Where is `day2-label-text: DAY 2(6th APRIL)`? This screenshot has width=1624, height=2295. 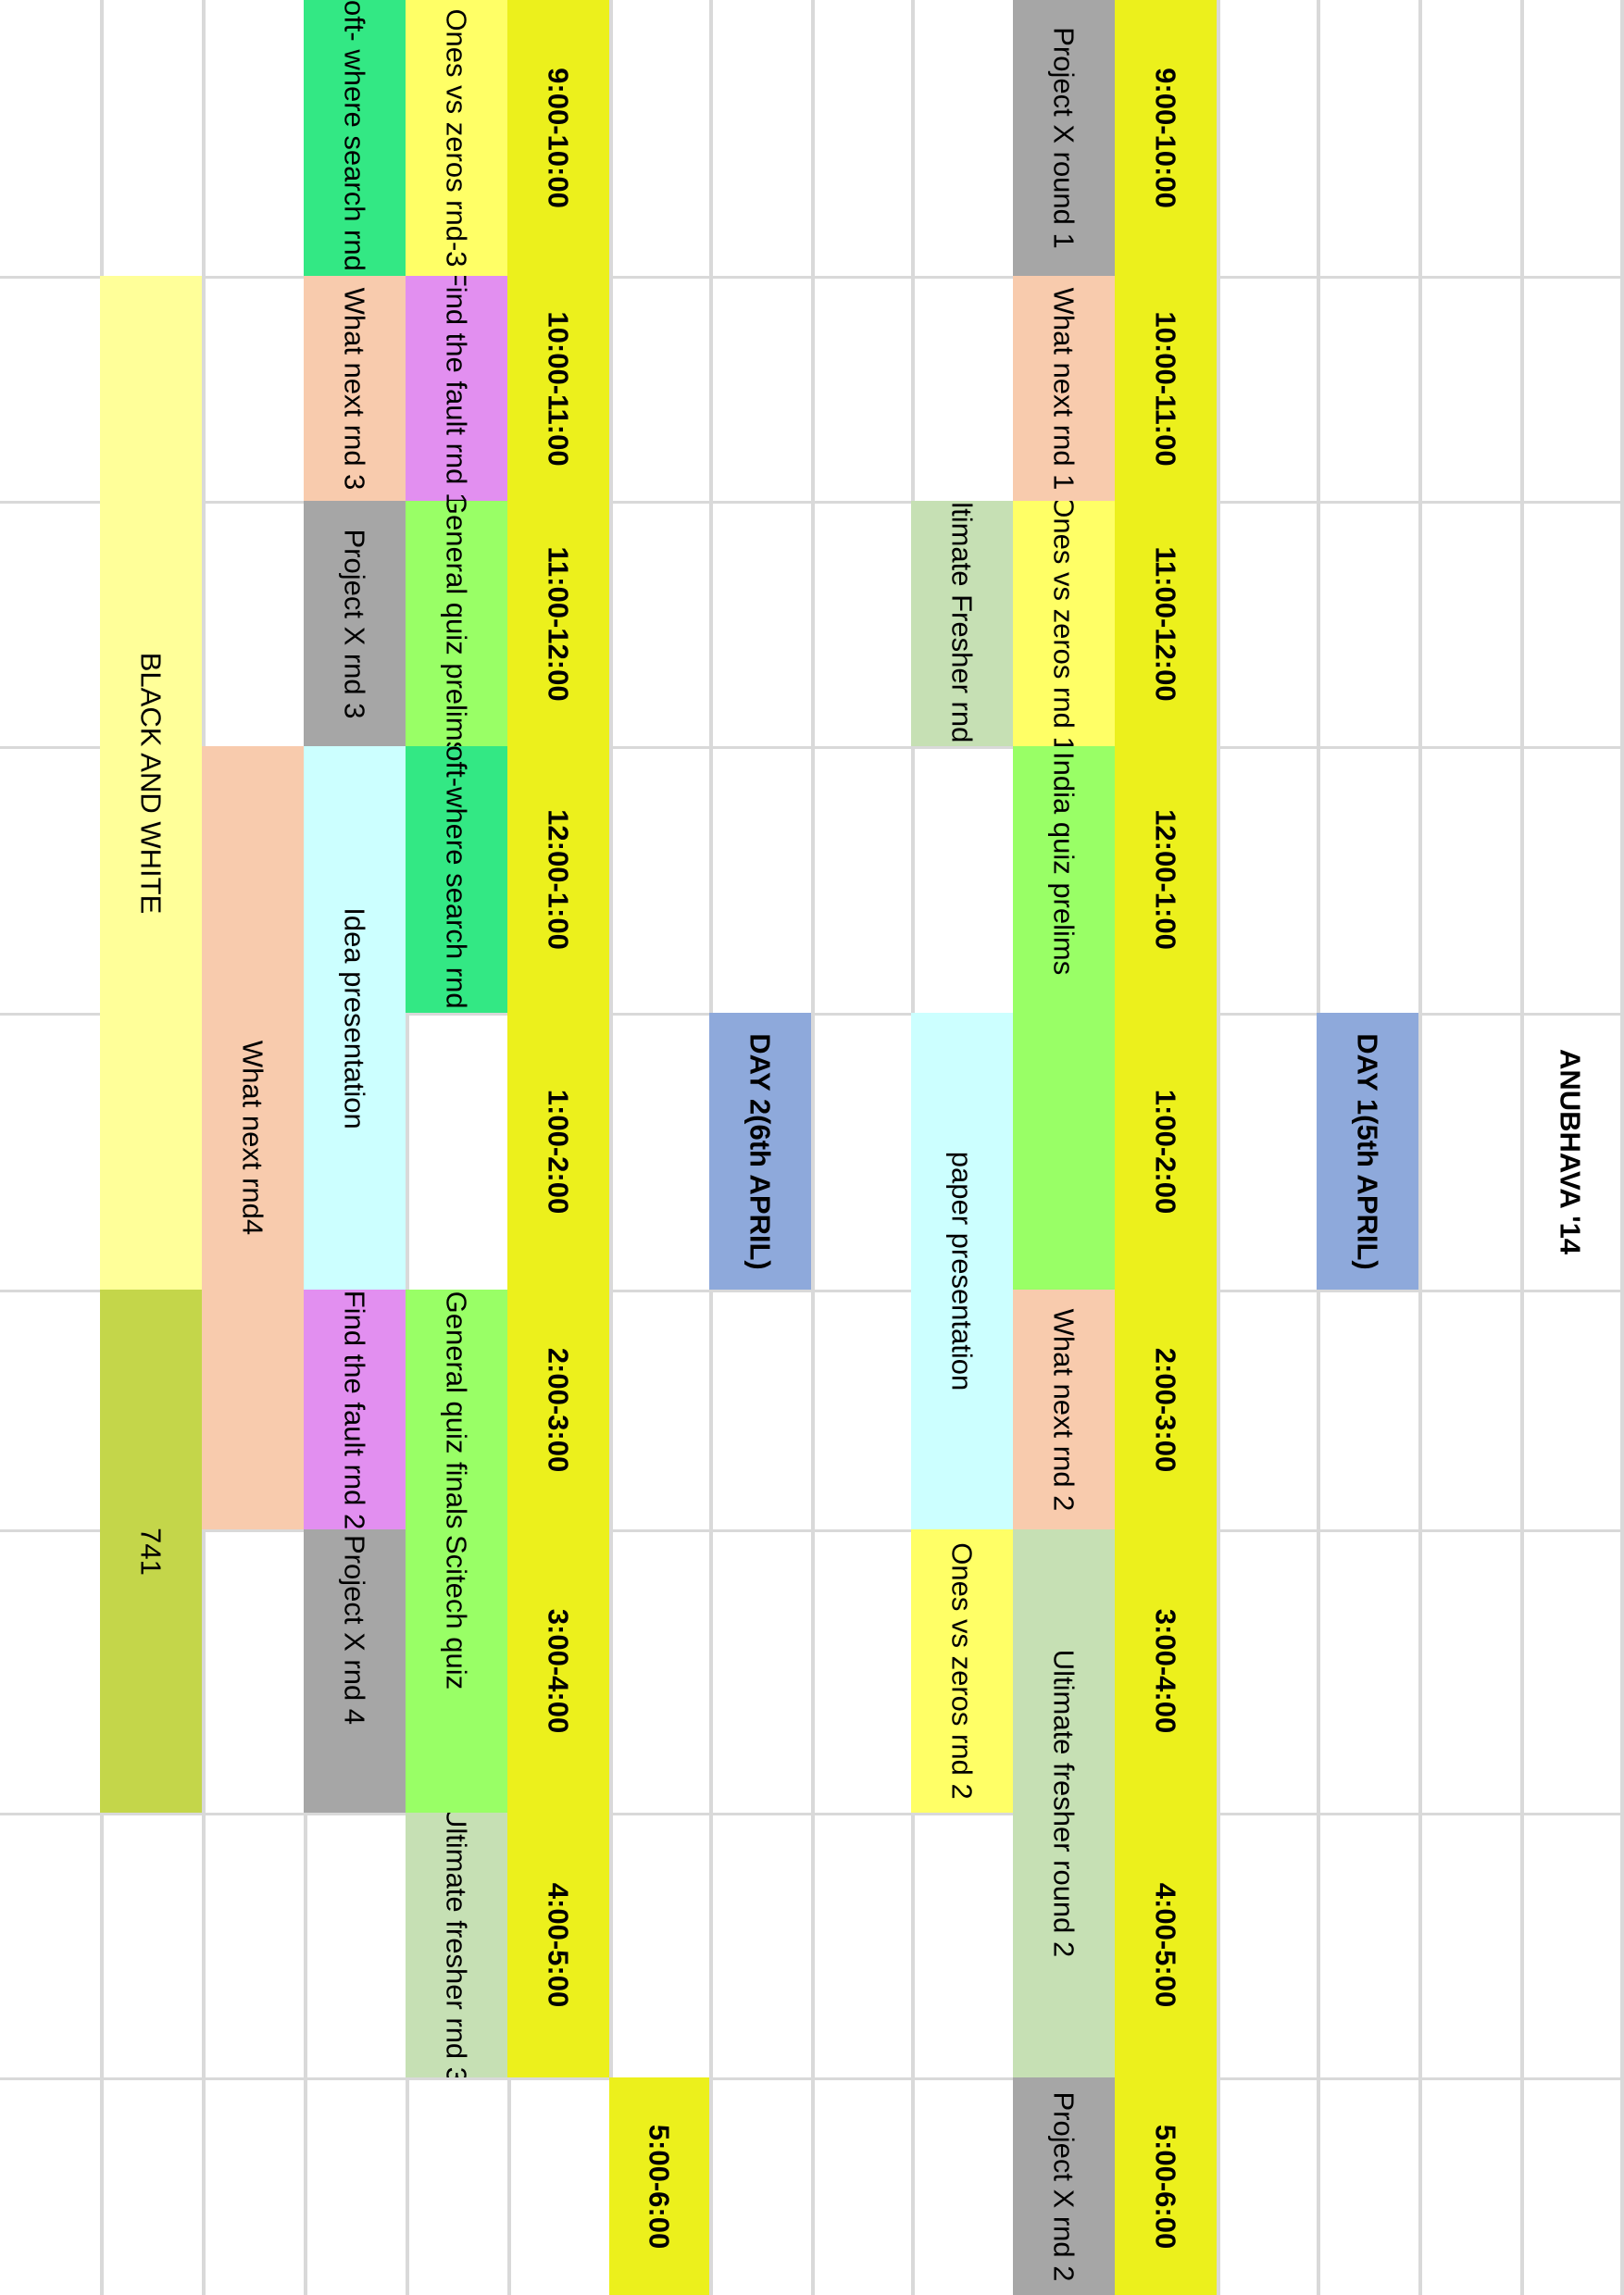 day2-label-text: DAY 2(6th APRIL) is located at coordinates (760, 1151).